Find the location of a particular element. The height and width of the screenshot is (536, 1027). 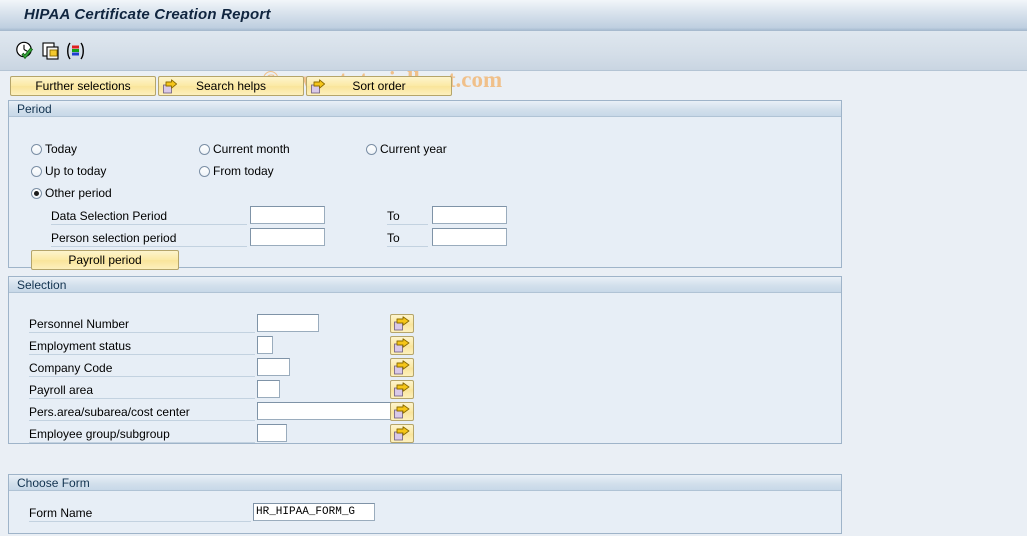

radio-current-month-label: Current month is located at coordinates (251, 149).